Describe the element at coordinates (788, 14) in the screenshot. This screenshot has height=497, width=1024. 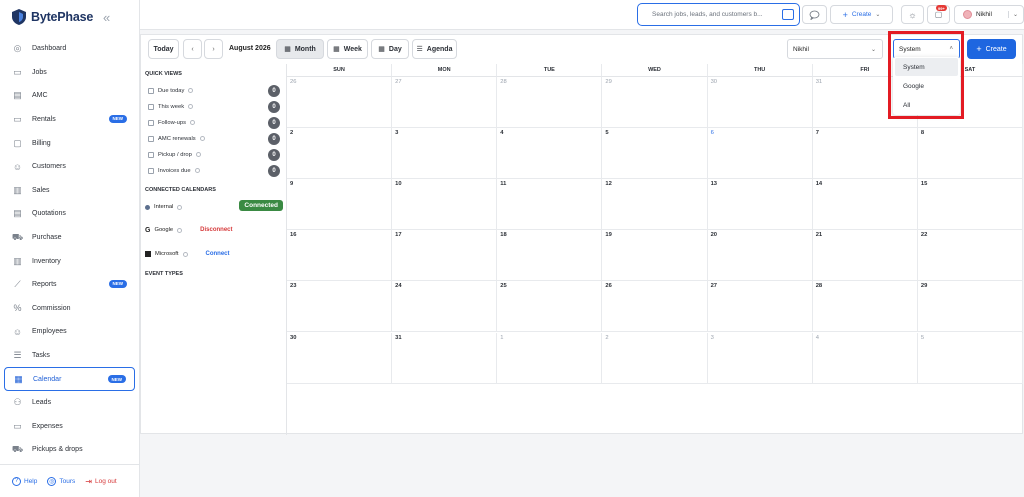
I see `scan-icon` at that location.